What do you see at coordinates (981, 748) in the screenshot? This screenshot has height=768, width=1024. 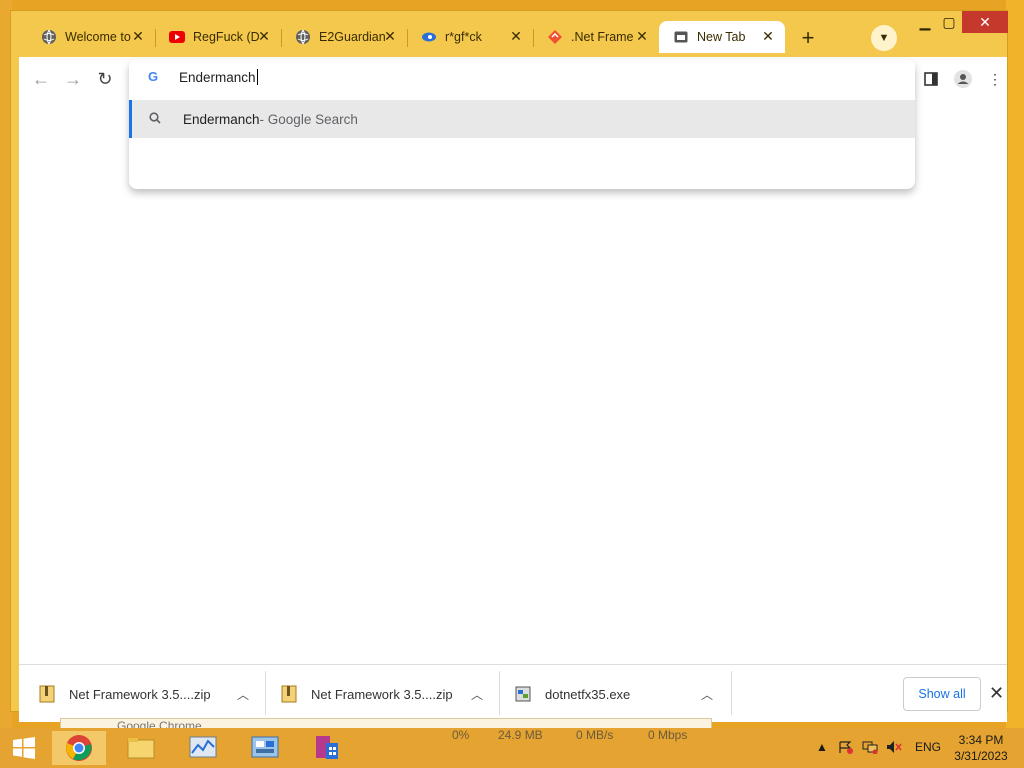 I see `taskbar-clock: 3:34 PM 3/31/2023` at bounding box center [981, 748].